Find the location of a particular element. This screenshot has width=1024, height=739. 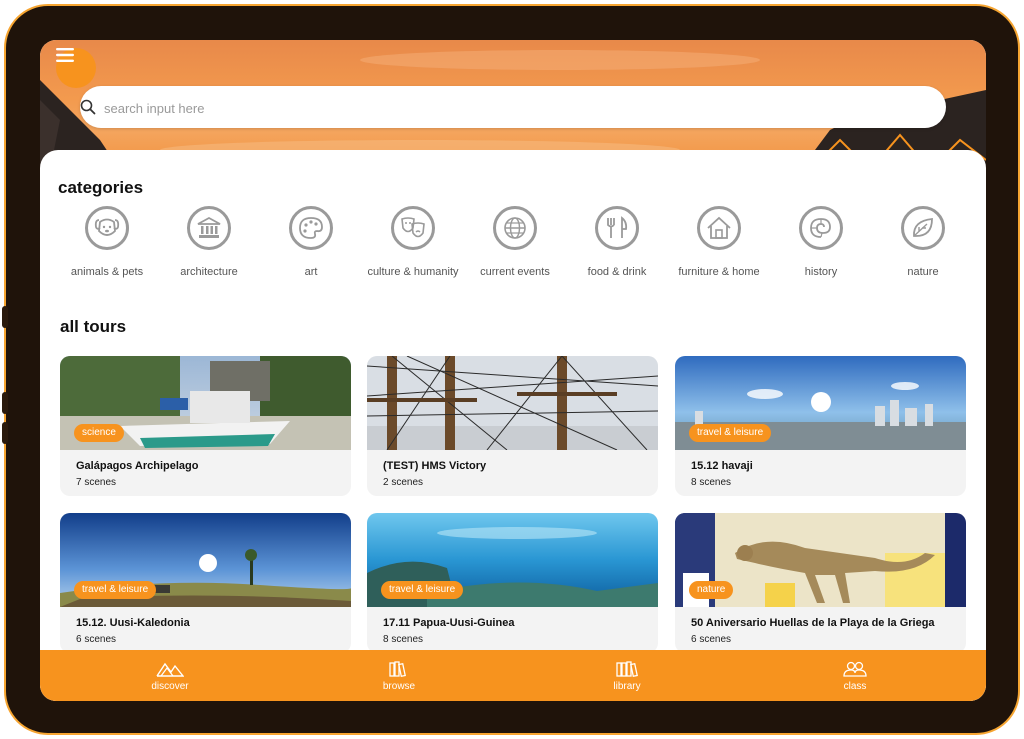

category-label: nature is located at coordinates (923, 272).